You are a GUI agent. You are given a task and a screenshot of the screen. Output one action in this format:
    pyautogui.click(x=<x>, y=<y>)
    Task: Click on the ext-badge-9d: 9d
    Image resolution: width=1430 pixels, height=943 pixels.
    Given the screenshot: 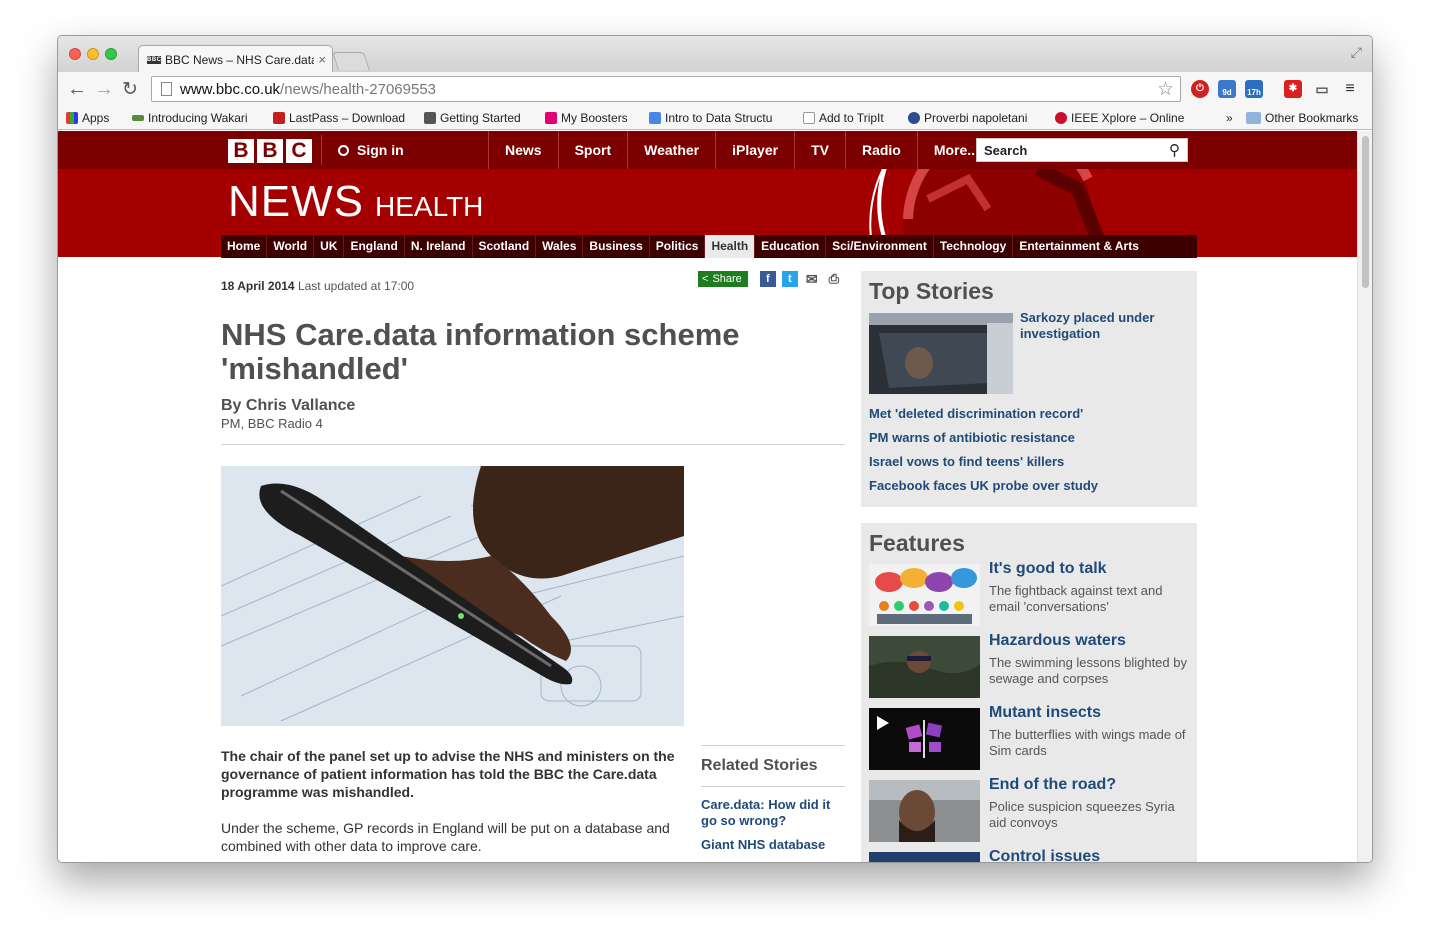 What is the action you would take?
    pyautogui.click(x=1227, y=92)
    